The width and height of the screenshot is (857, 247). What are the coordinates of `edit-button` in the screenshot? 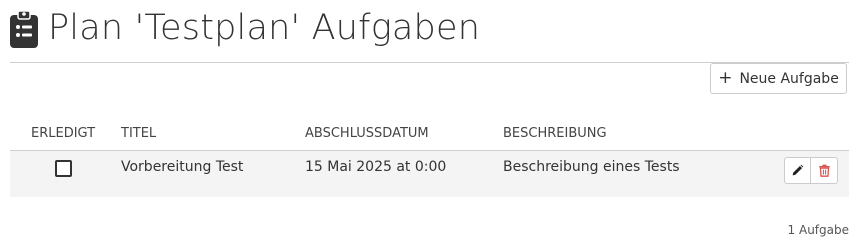 It's located at (797, 170).